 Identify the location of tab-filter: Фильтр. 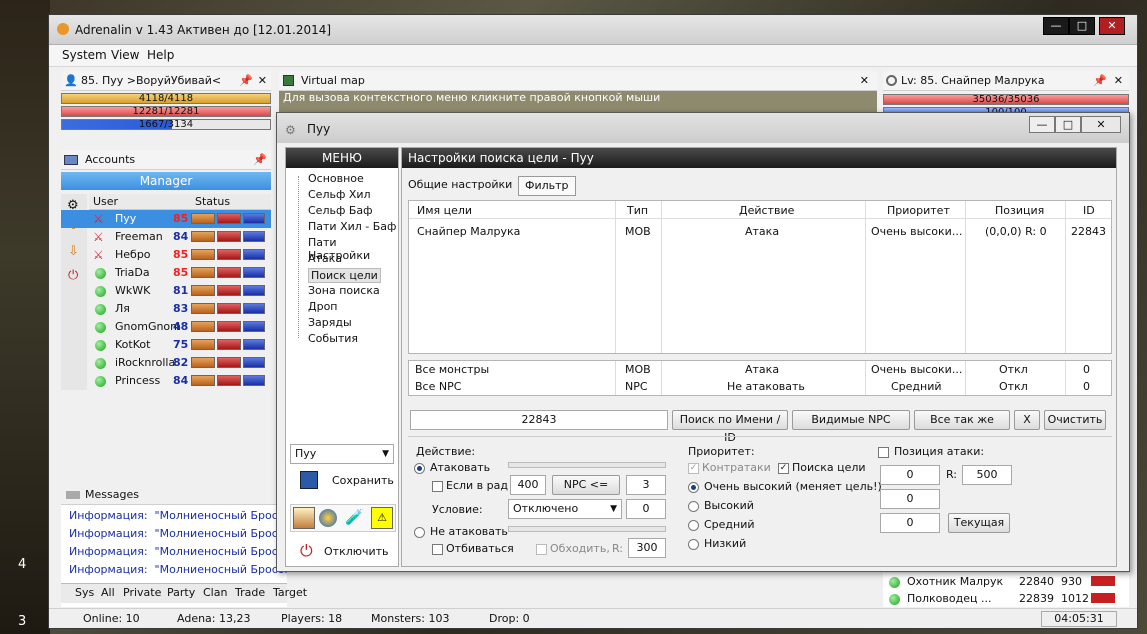
(547, 186).